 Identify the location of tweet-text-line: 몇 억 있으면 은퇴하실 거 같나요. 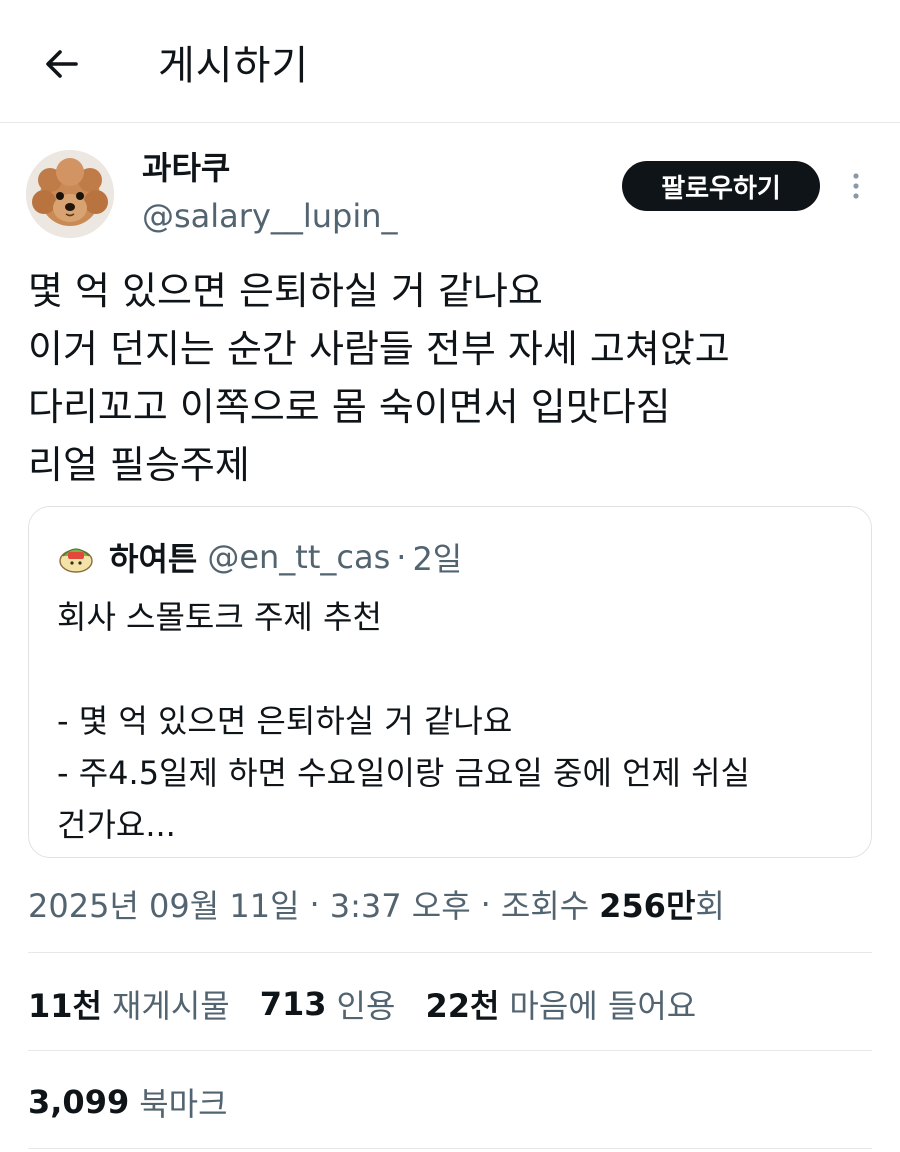
(285, 291).